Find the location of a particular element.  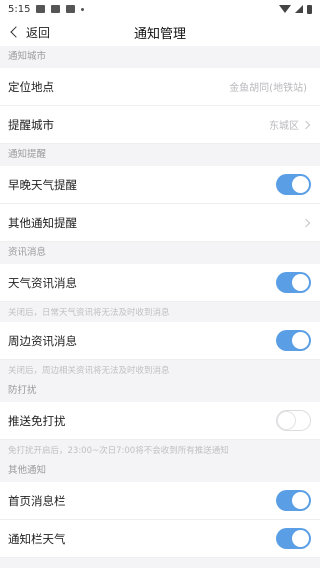

message-icon is located at coordinates (56, 9).